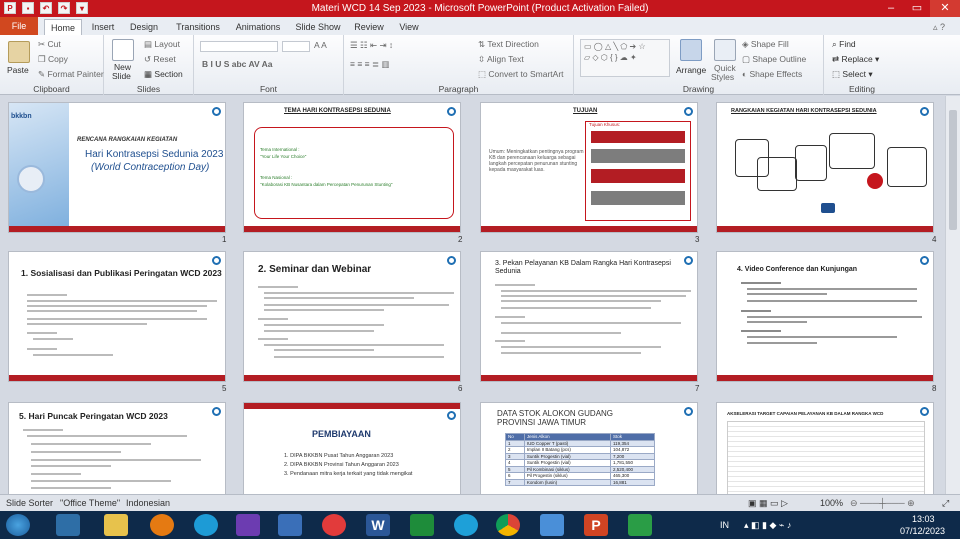  I want to click on slide-1-title-line1: Hari Kontrasepsi Sedunia 2023, so click(154, 154).